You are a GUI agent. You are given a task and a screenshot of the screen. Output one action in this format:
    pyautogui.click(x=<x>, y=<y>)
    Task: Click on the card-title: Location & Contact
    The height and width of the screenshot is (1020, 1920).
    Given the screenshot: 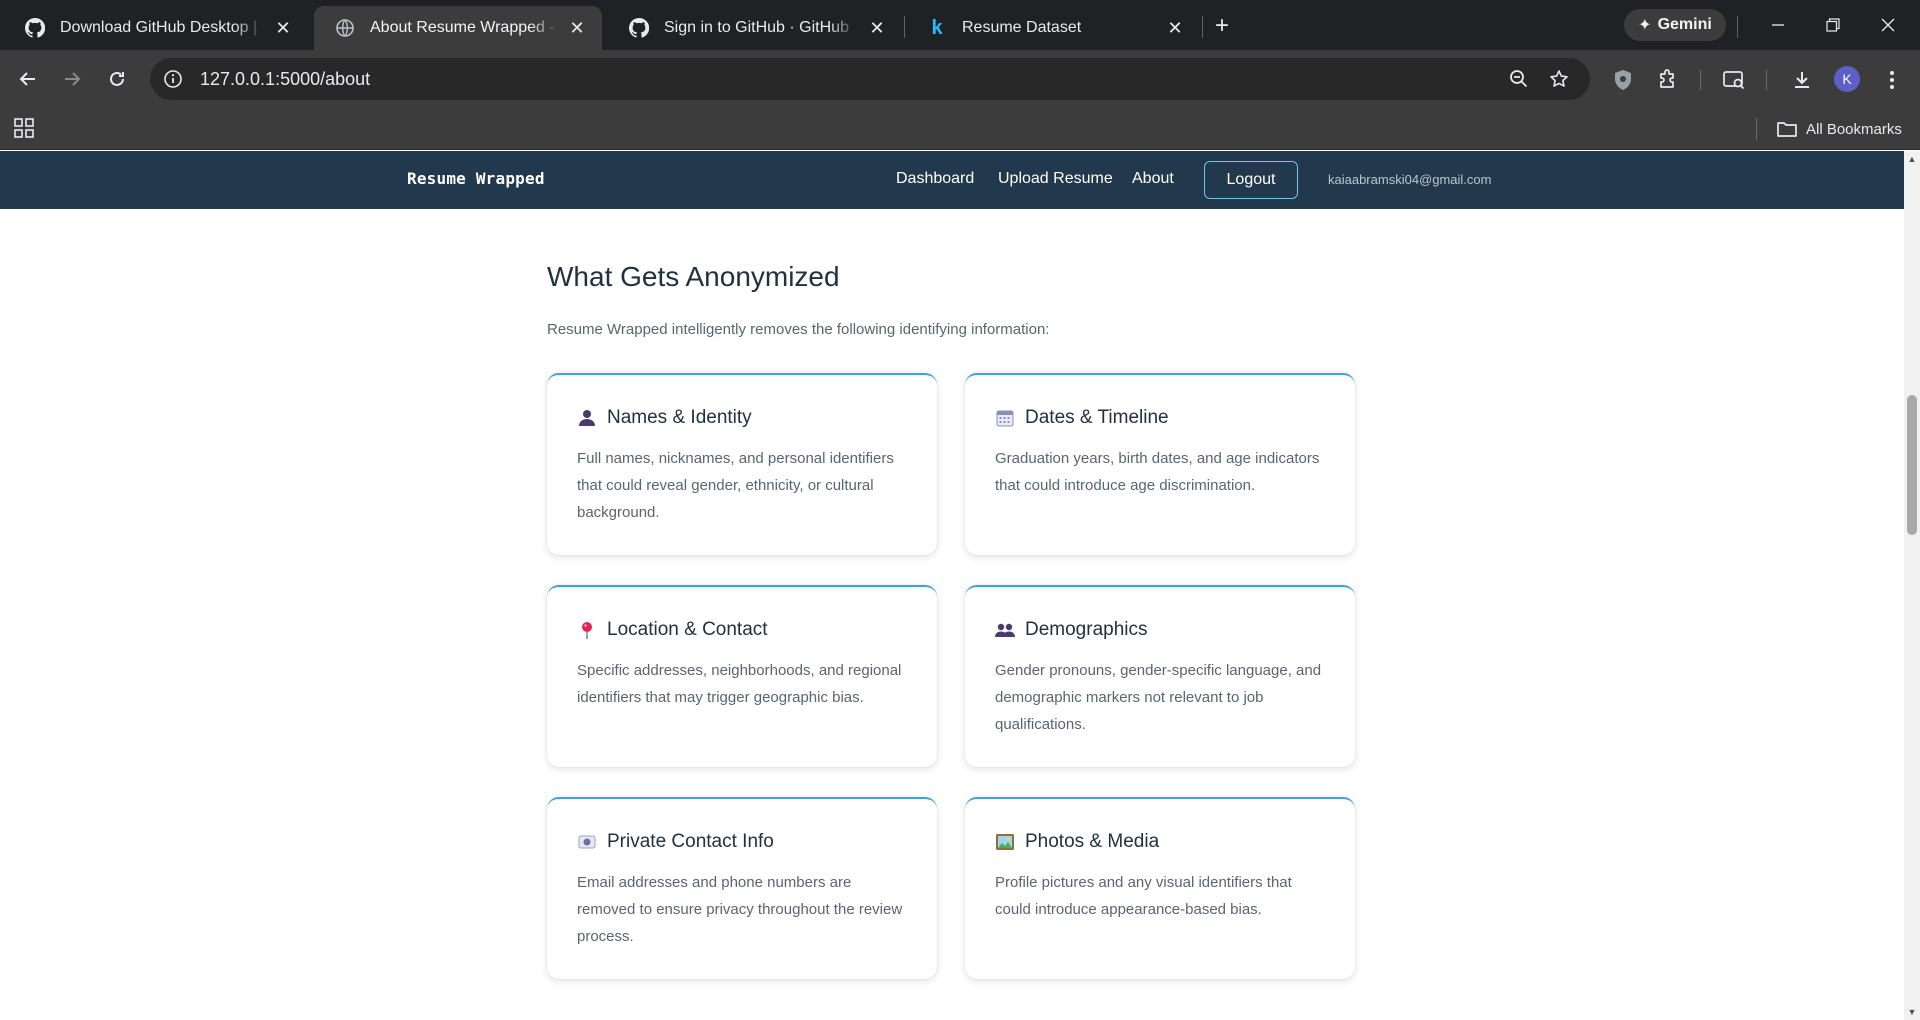 What is the action you would take?
    pyautogui.click(x=687, y=629)
    